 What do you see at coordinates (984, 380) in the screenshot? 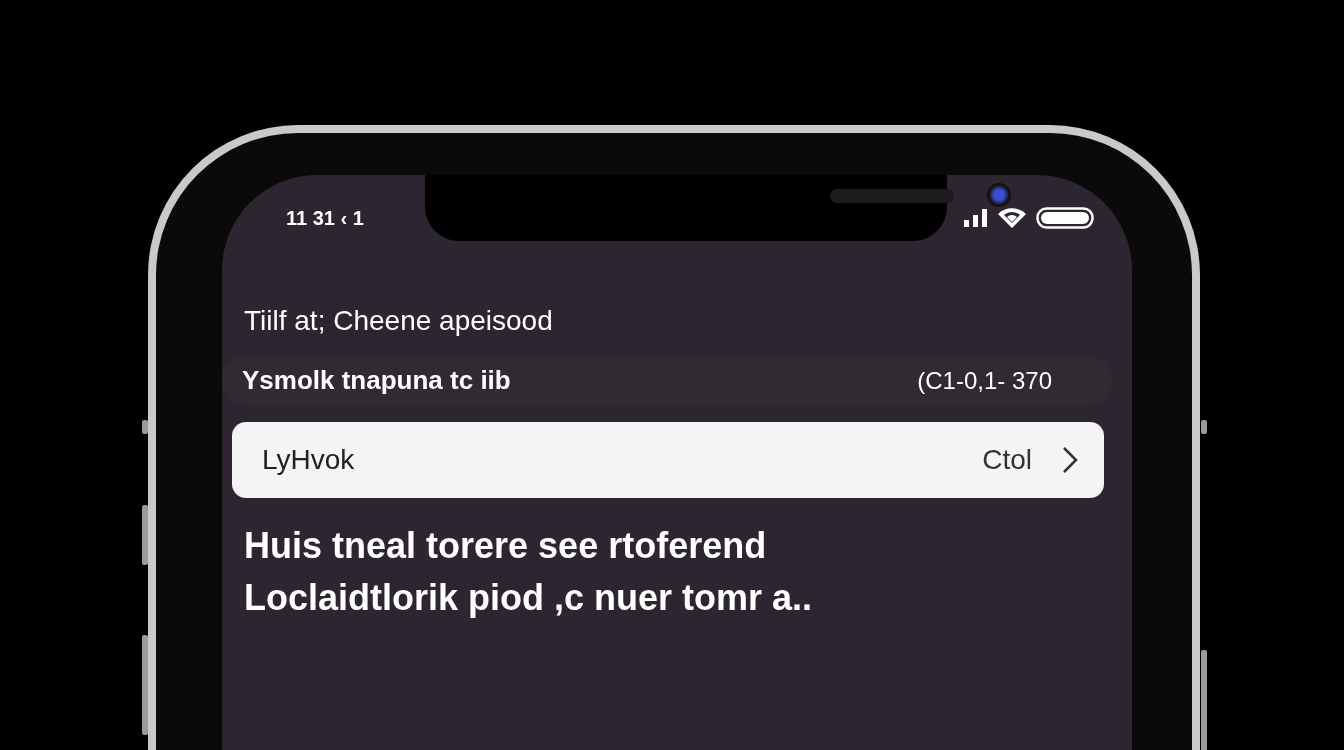
I see `row-value: (C1-0,1- 370` at bounding box center [984, 380].